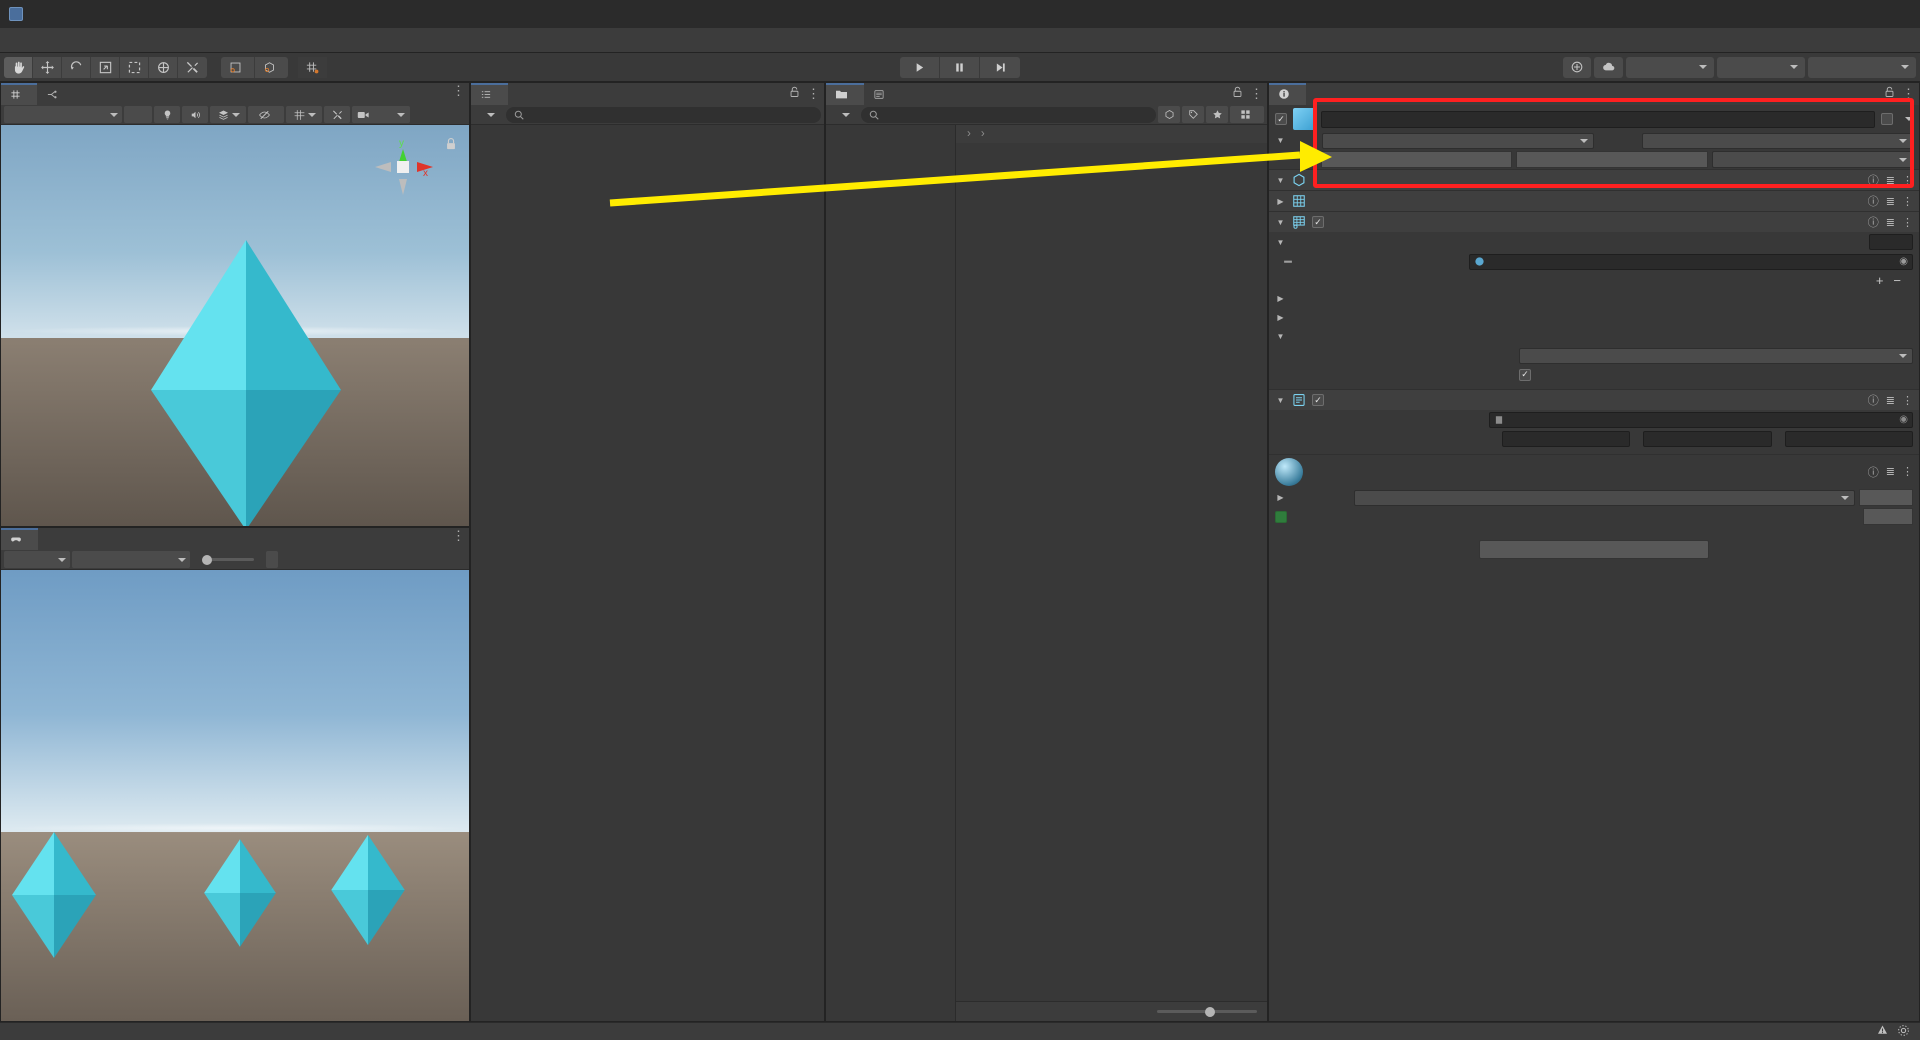 This screenshot has width=1920, height=1040. I want to click on menu-gameobject, so click(67, 40).